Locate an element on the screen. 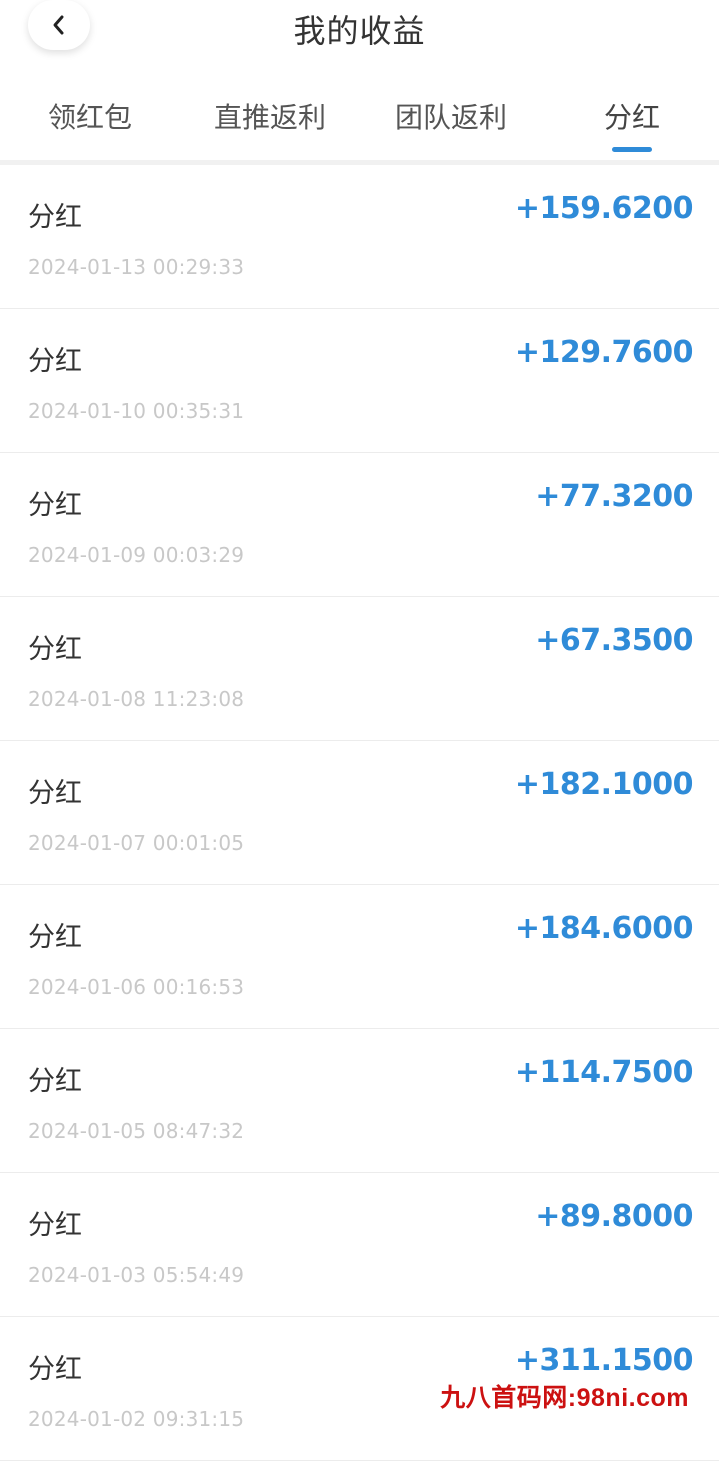  item-amount: +89.8000 is located at coordinates (614, 1216).